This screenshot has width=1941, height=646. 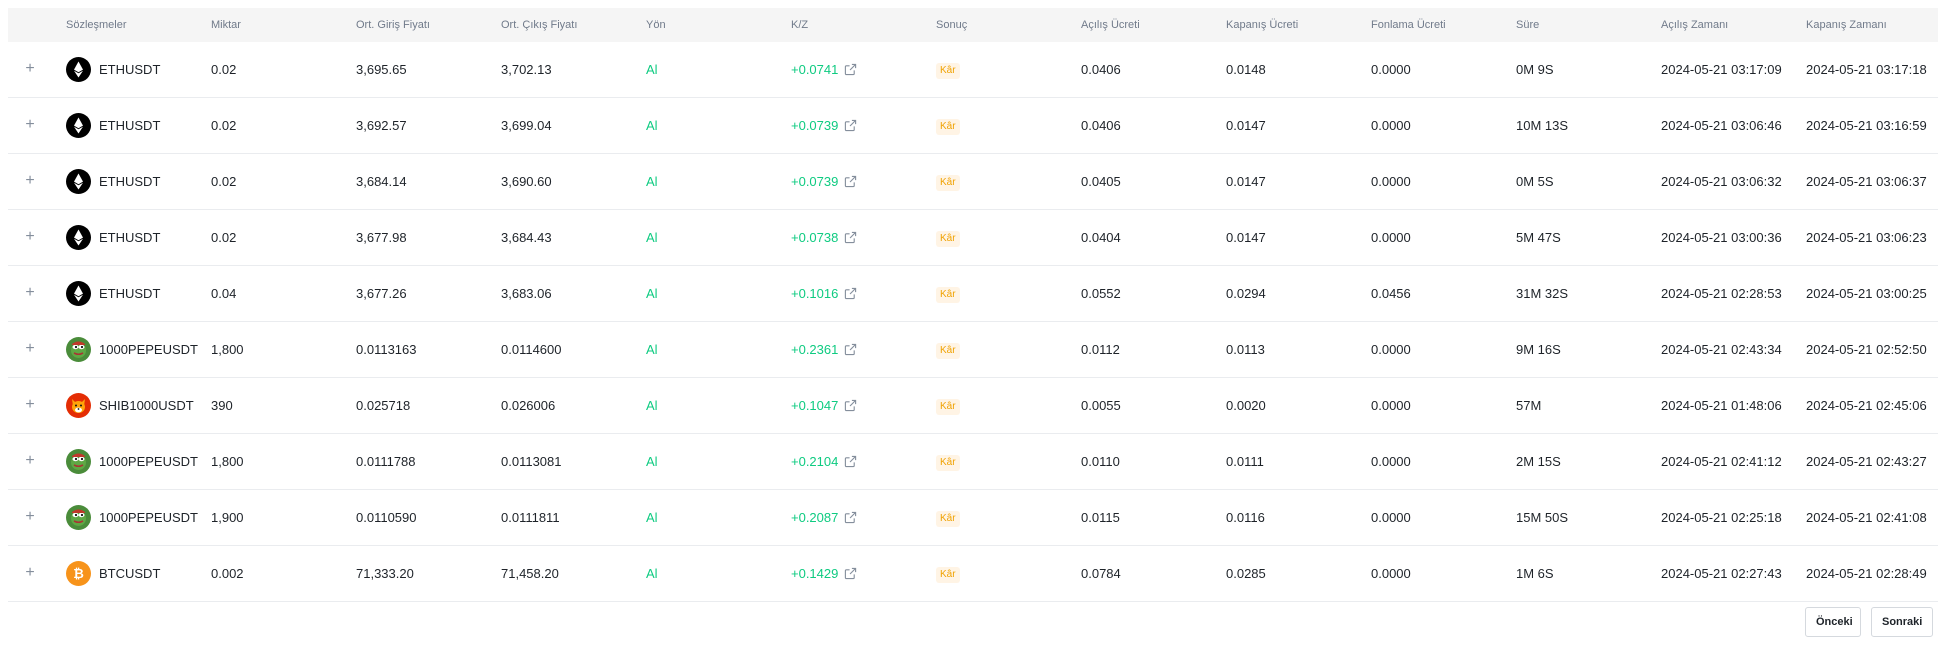 What do you see at coordinates (224, 237) in the screenshot?
I see `cell-amount: 0.02` at bounding box center [224, 237].